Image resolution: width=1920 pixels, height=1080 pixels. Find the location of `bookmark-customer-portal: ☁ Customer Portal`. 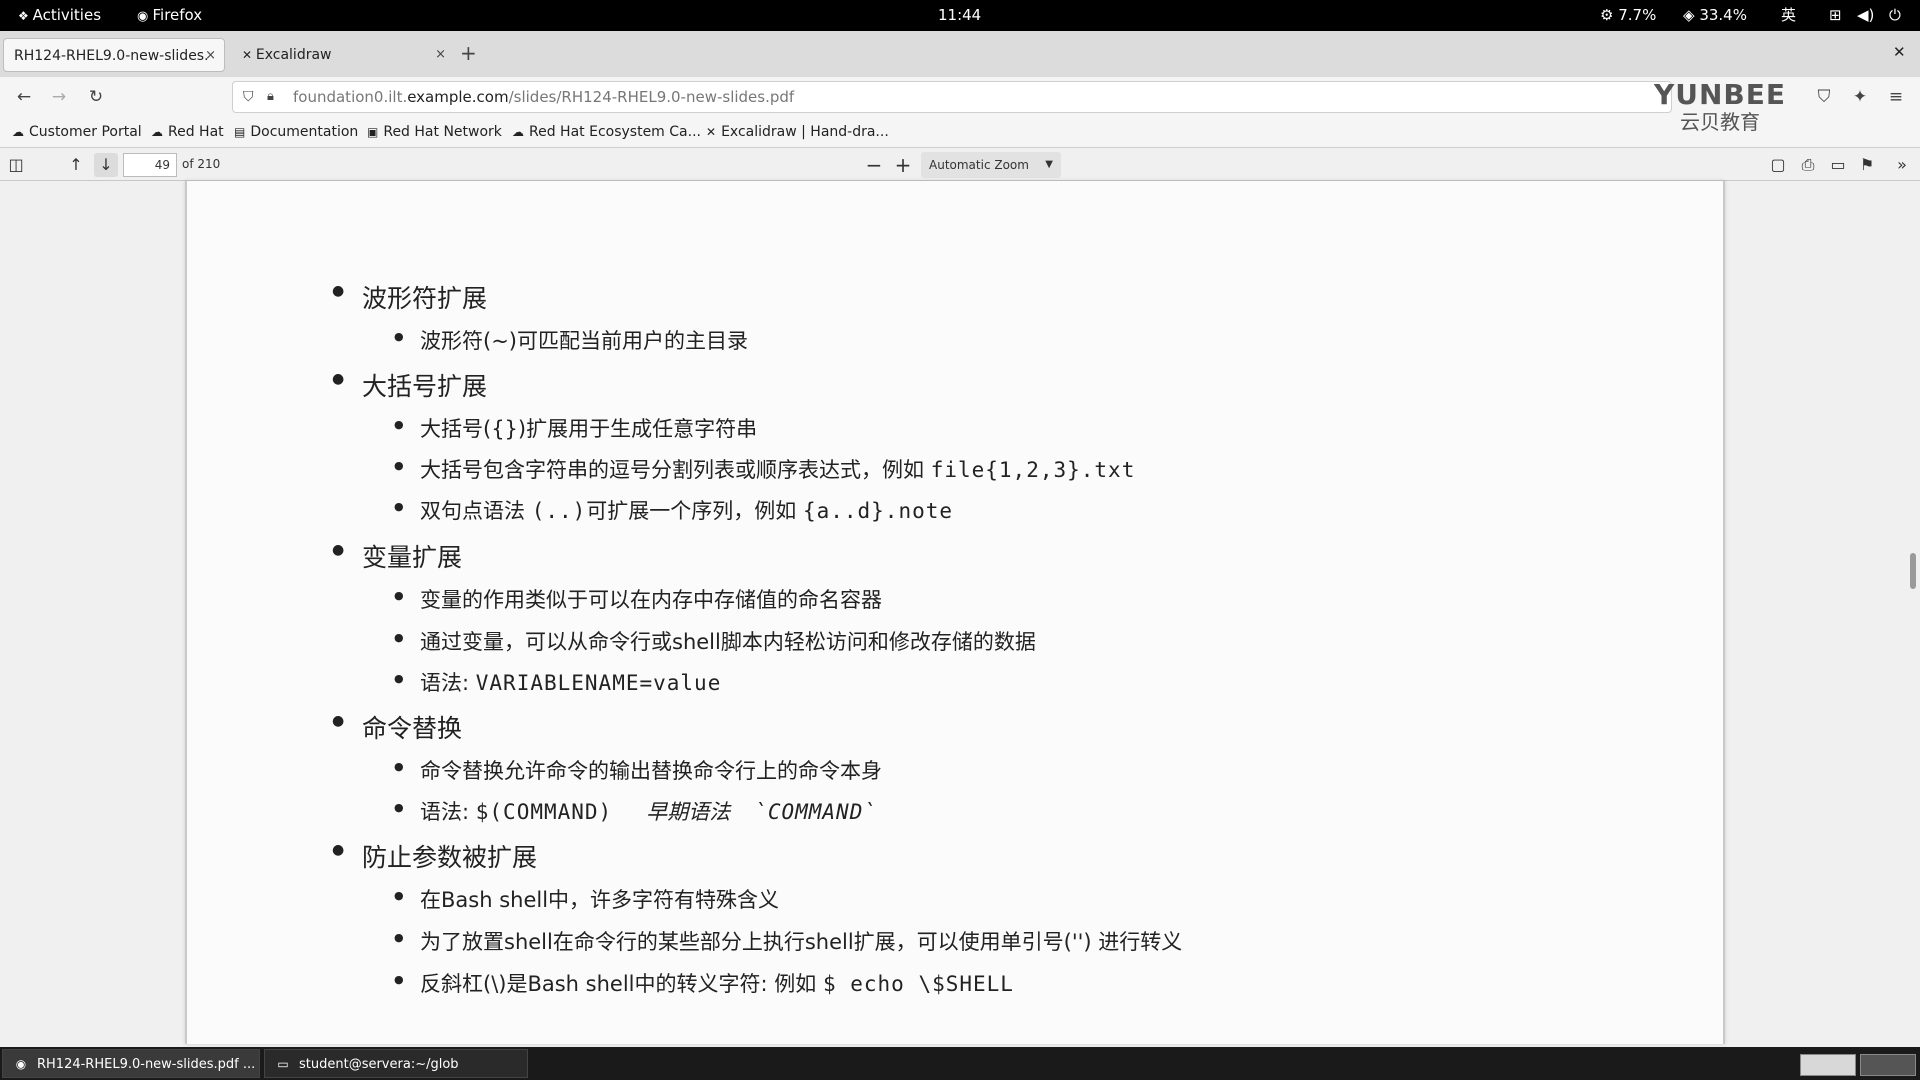

bookmark-customer-portal: ☁ Customer Portal is located at coordinates (77, 132).